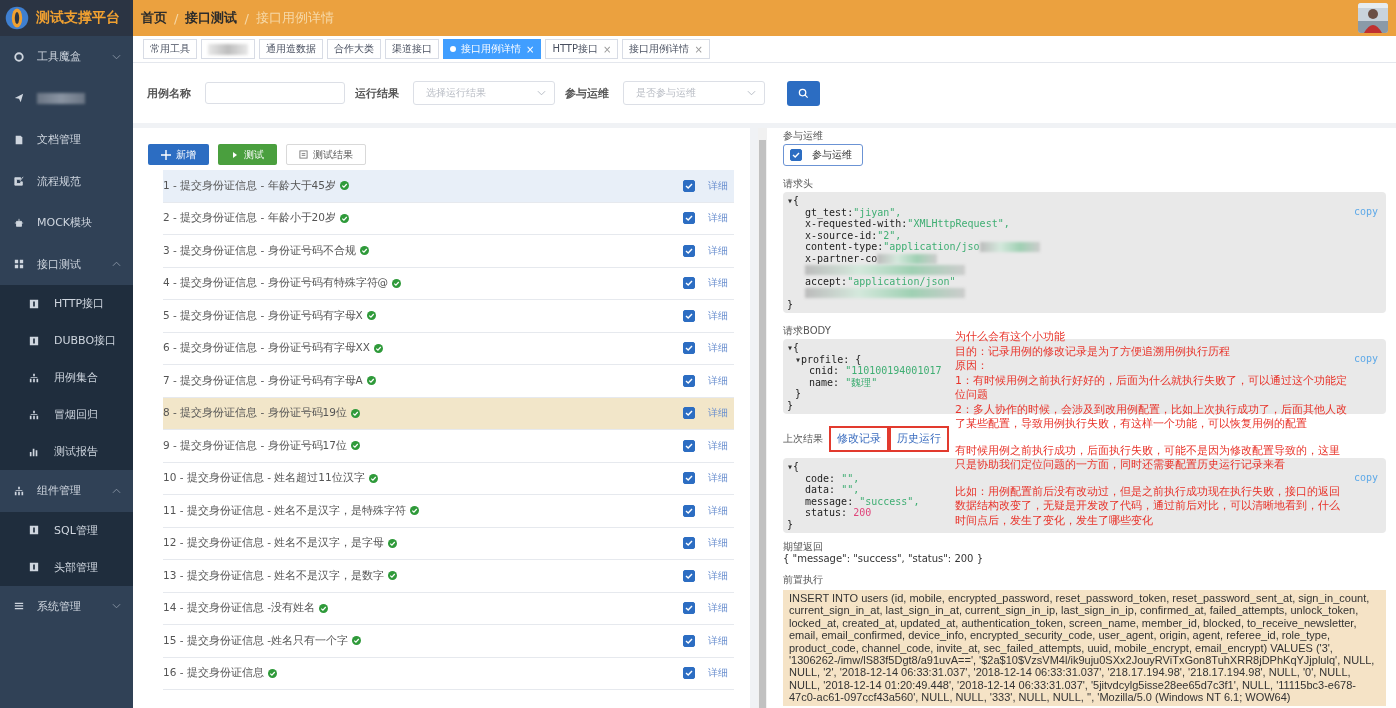 The image size is (1396, 708). Describe the element at coordinates (448, 218) in the screenshot. I see `case-row: 2 - 提交身份证信息 - 年龄小于20岁 详细` at that location.